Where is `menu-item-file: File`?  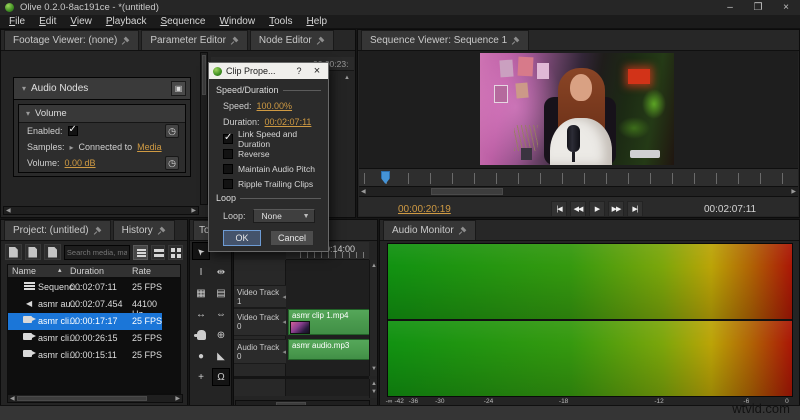 menu-item-file: File is located at coordinates (17, 21).